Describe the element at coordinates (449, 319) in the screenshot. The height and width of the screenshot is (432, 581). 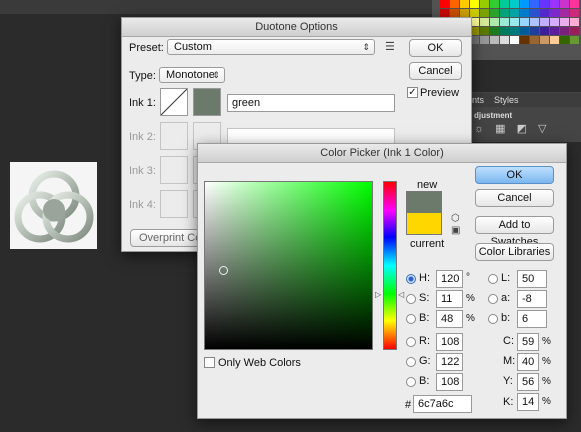
I see `b-field: 48` at that location.